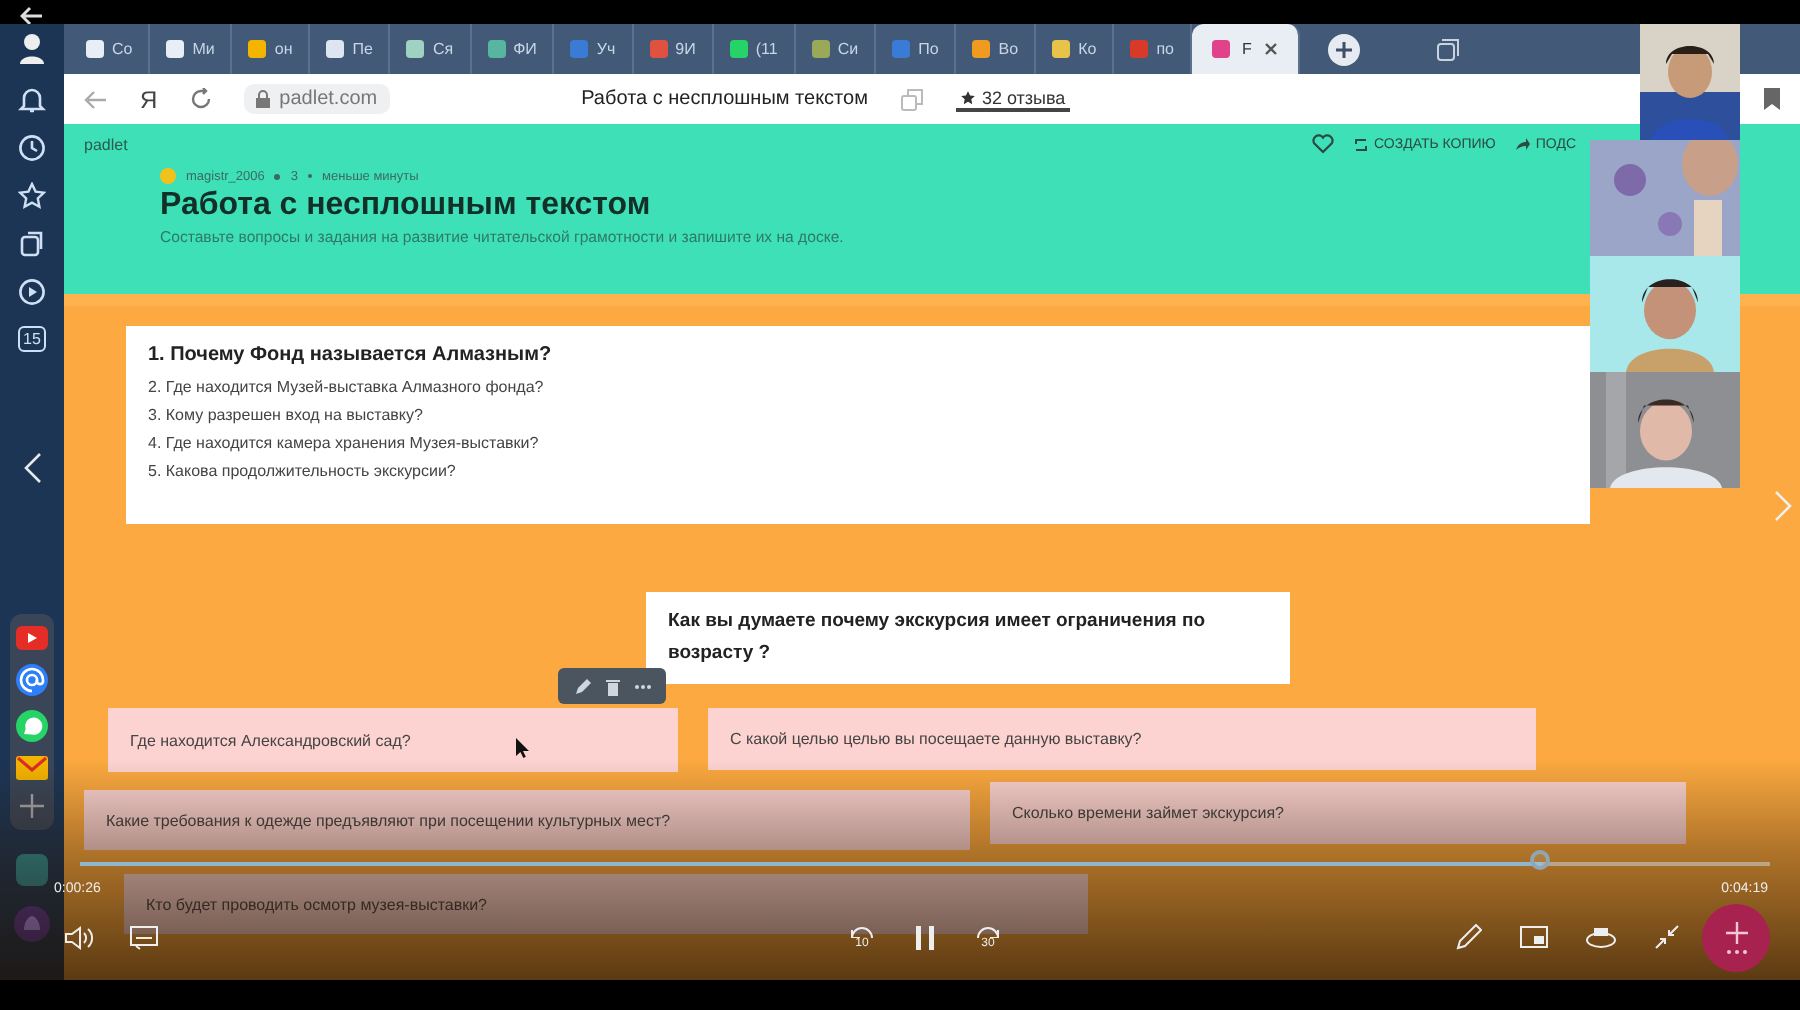 The height and width of the screenshot is (1010, 1800). I want to click on post-card: Где находится Александровский сад?, so click(393, 740).